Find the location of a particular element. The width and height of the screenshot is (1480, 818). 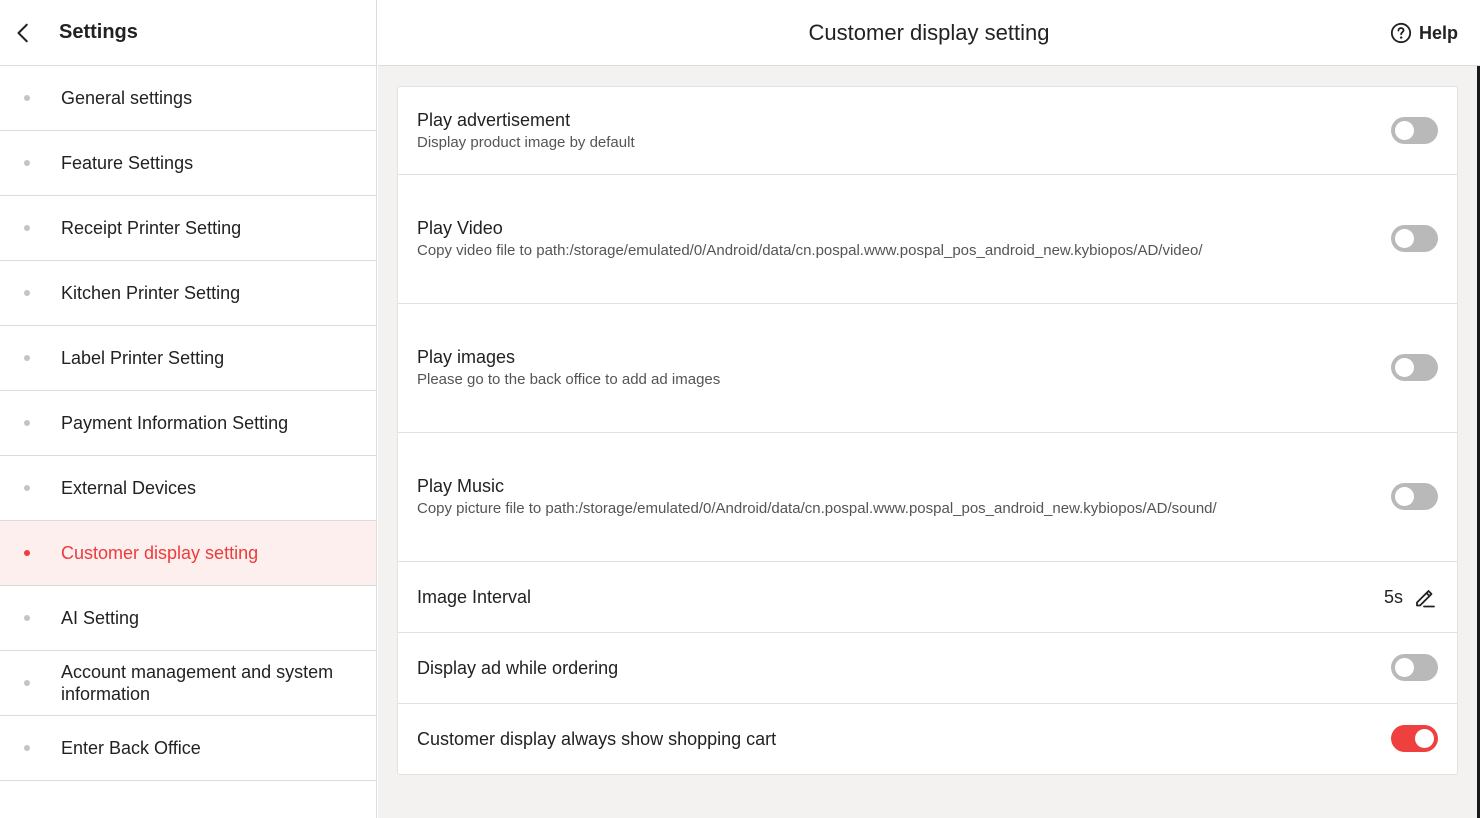

image-interval-value: 5s is located at coordinates (1393, 596).